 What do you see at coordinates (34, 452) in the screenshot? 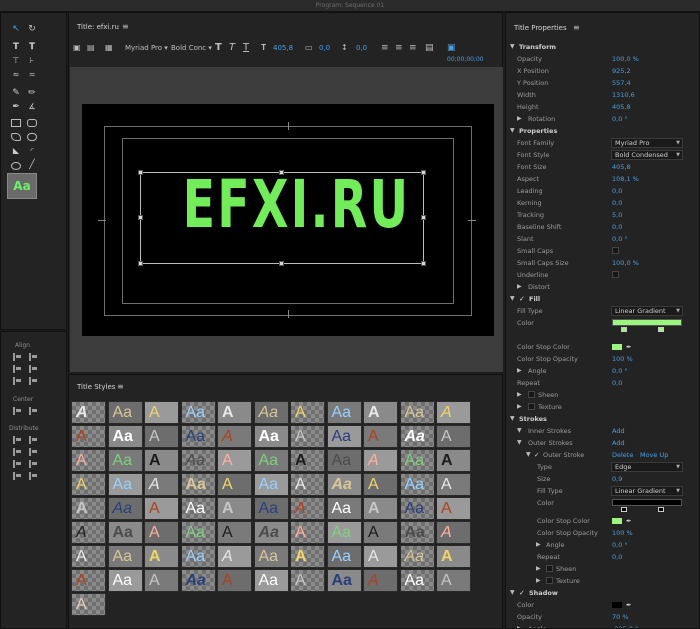
I see `distribute-middle-icon` at bounding box center [34, 452].